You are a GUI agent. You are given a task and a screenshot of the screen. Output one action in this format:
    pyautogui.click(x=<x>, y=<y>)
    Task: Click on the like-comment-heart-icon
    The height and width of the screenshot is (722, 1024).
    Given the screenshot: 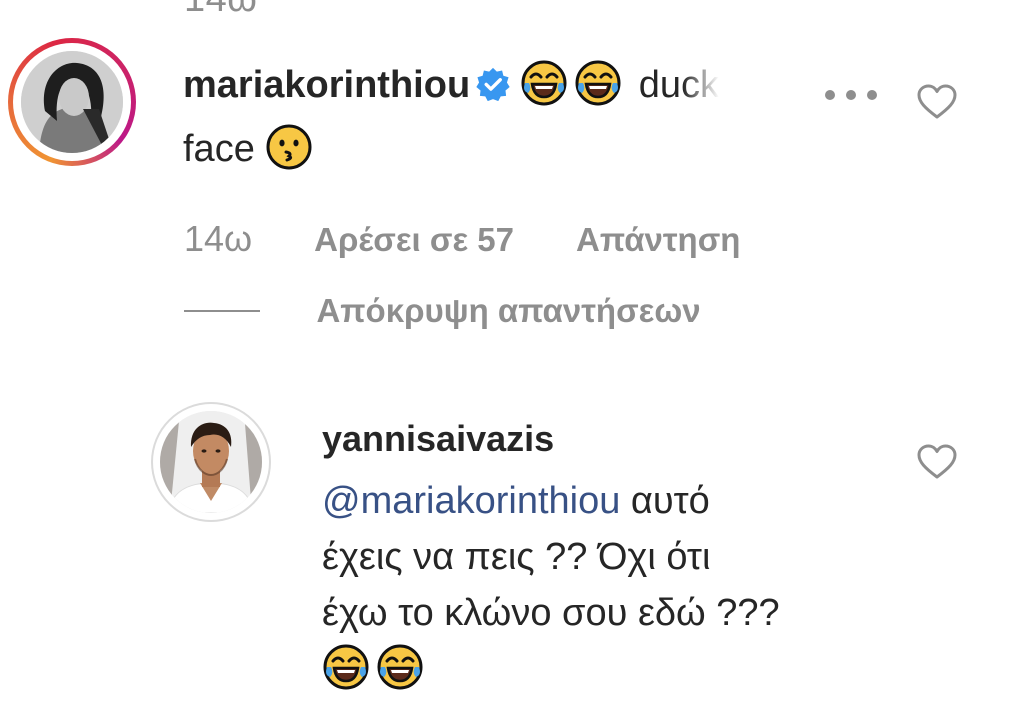 What is the action you would take?
    pyautogui.click(x=937, y=102)
    